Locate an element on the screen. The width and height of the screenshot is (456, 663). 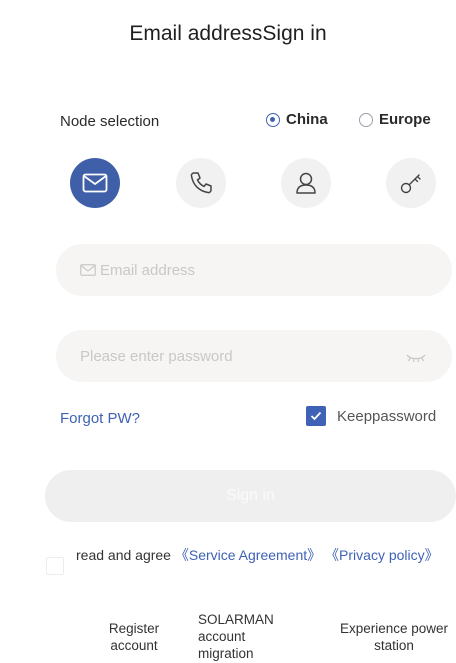
password-field is located at coordinates (254, 356).